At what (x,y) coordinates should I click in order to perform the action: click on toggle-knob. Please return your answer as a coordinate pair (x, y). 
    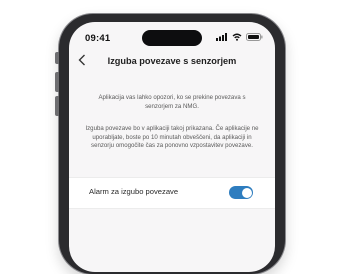
    Looking at the image, I should click on (246, 192).